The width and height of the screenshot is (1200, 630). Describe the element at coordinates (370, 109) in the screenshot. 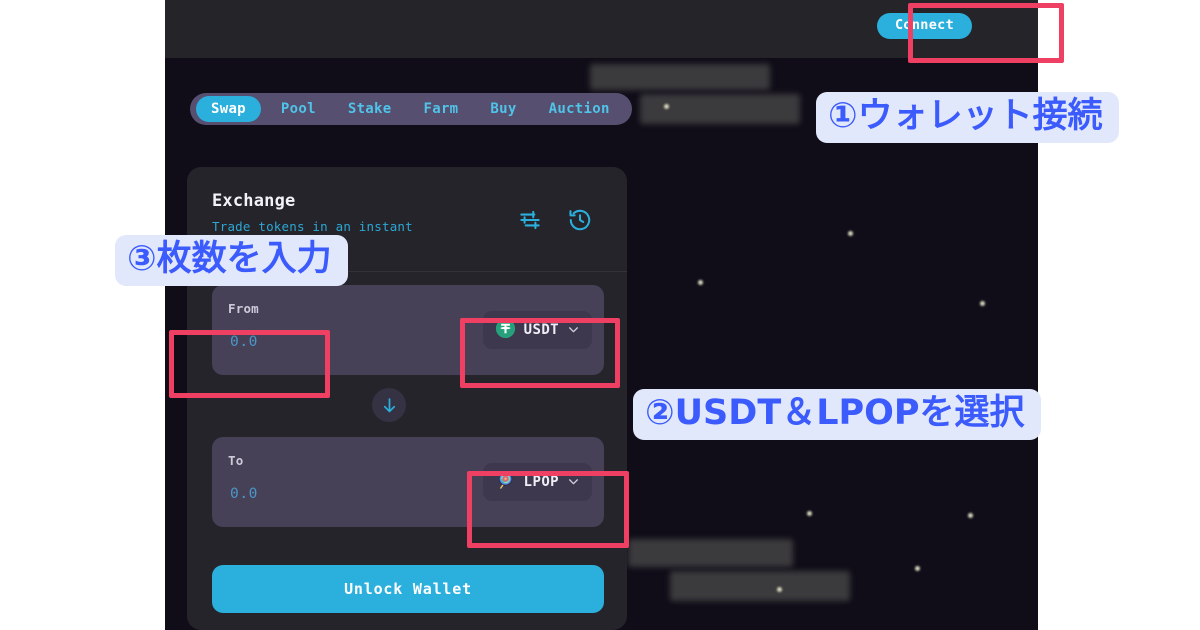

I see `tab-stake: Stake` at that location.